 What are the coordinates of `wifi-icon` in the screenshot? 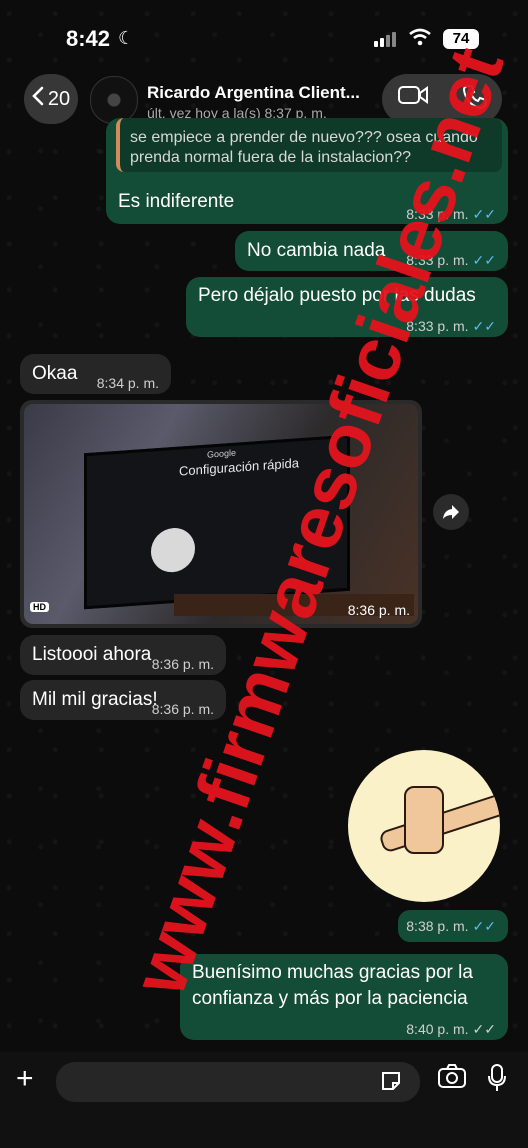 It's located at (420, 39).